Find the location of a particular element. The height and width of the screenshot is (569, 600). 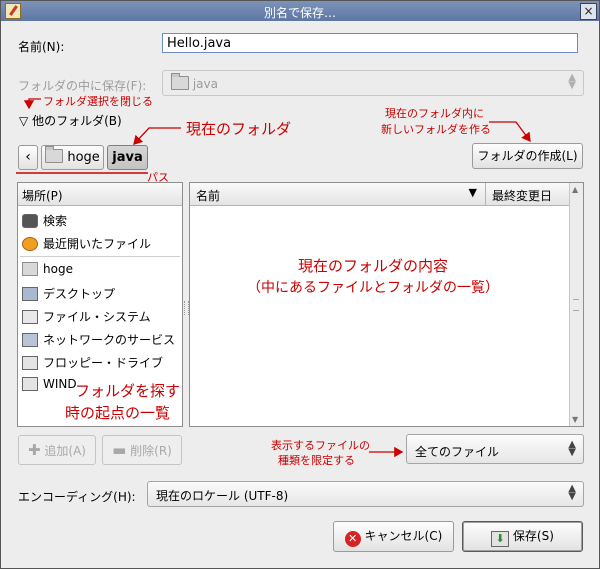

annotation-new-folder-1: 現在のフォルダ内に is located at coordinates (434, 113).